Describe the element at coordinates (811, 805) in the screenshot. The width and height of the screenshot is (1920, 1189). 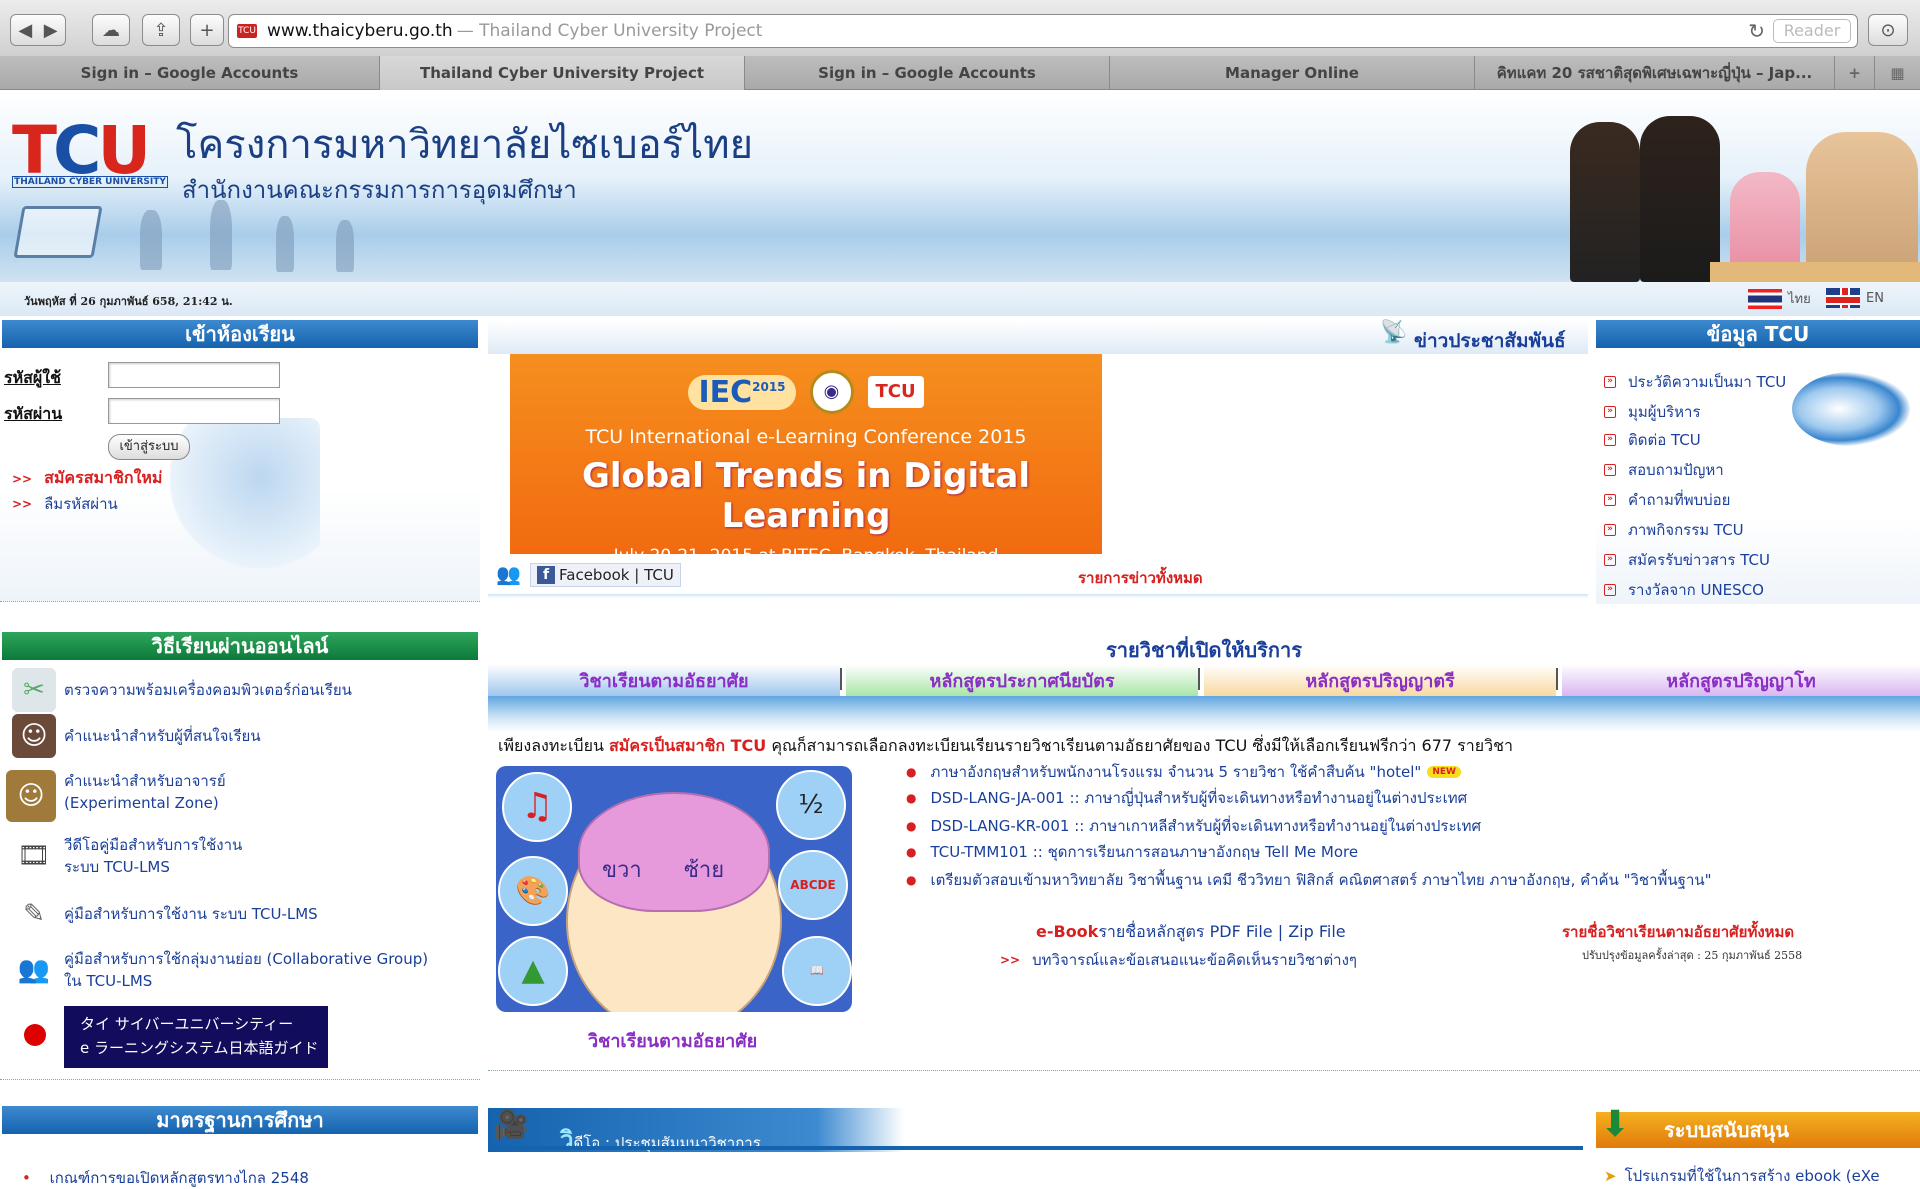
I see `fraction-icon: ½` at that location.